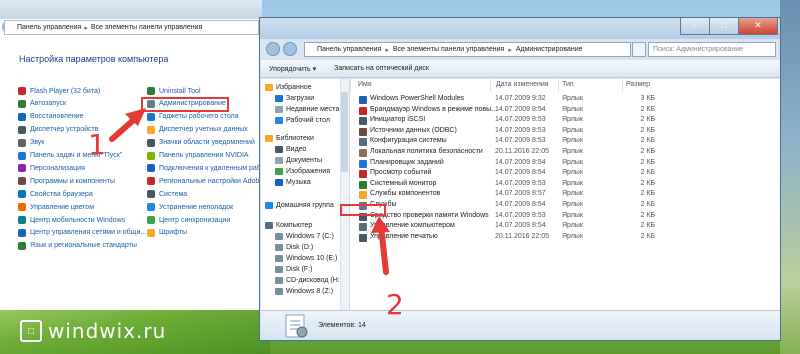 Image resolution: width=800 pixels, height=354 pixels. What do you see at coordinates (395, 304) in the screenshot?
I see `step-number-2: 2` at bounding box center [395, 304].